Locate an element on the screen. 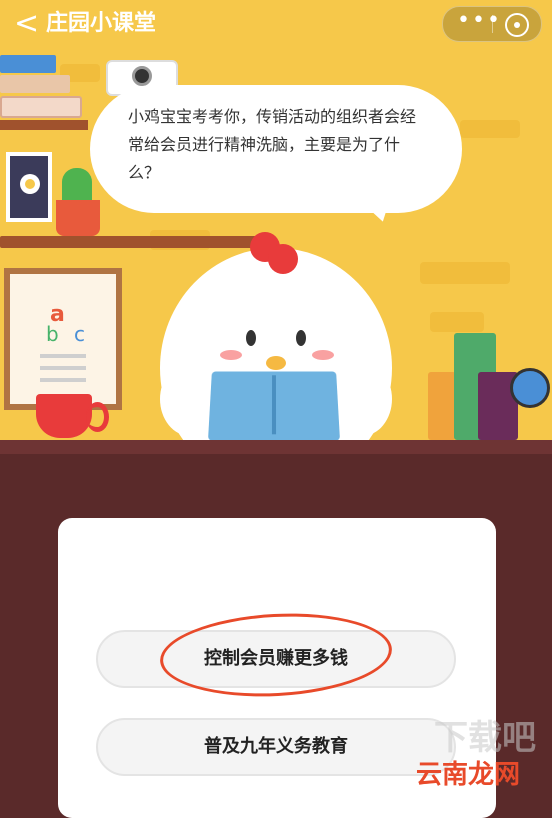  chalk-letter: b is located at coordinates (52, 334).